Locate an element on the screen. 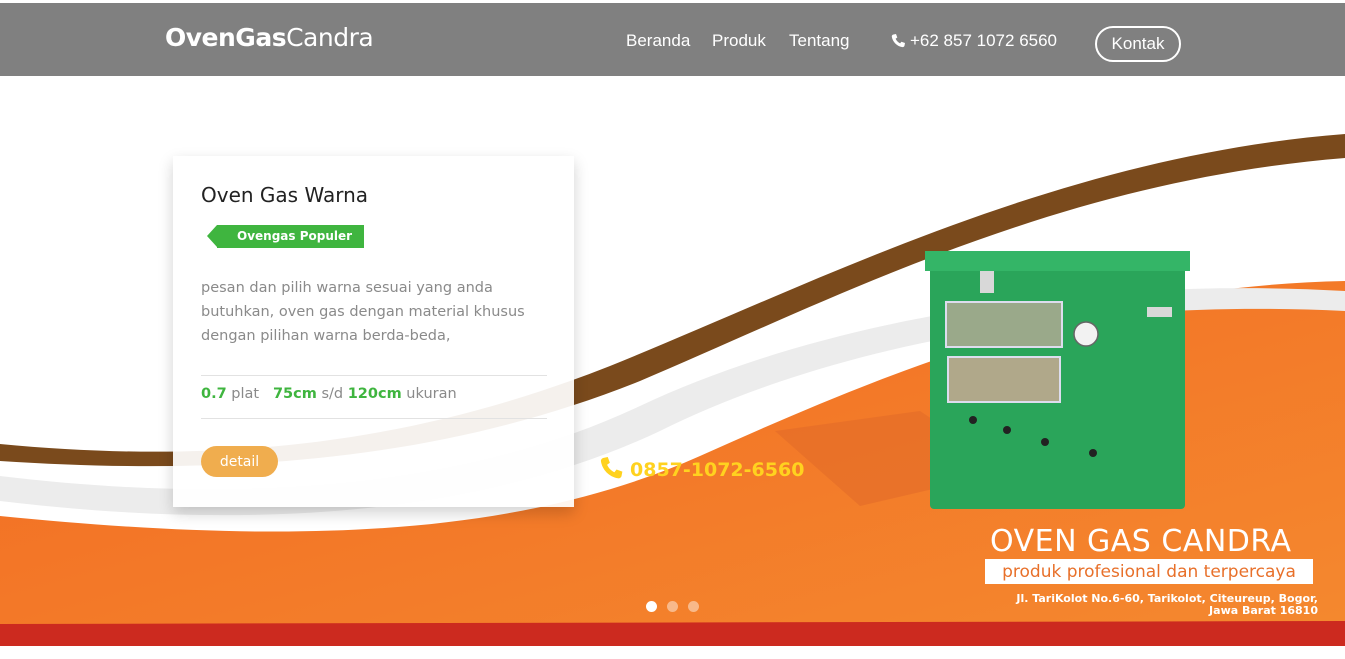  brand-light: Candra is located at coordinates (330, 37).